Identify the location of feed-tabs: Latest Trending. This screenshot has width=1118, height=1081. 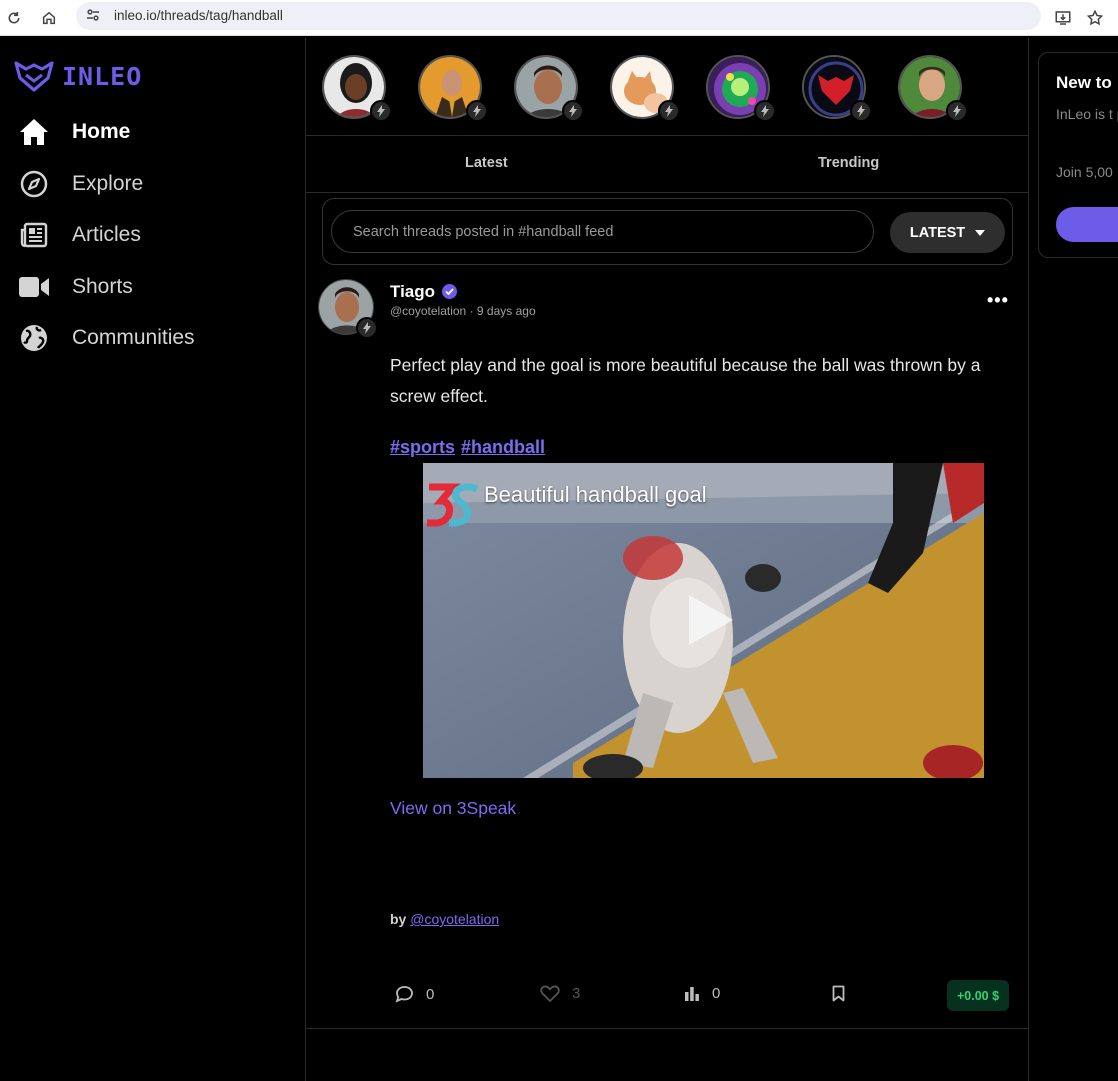
(667, 164).